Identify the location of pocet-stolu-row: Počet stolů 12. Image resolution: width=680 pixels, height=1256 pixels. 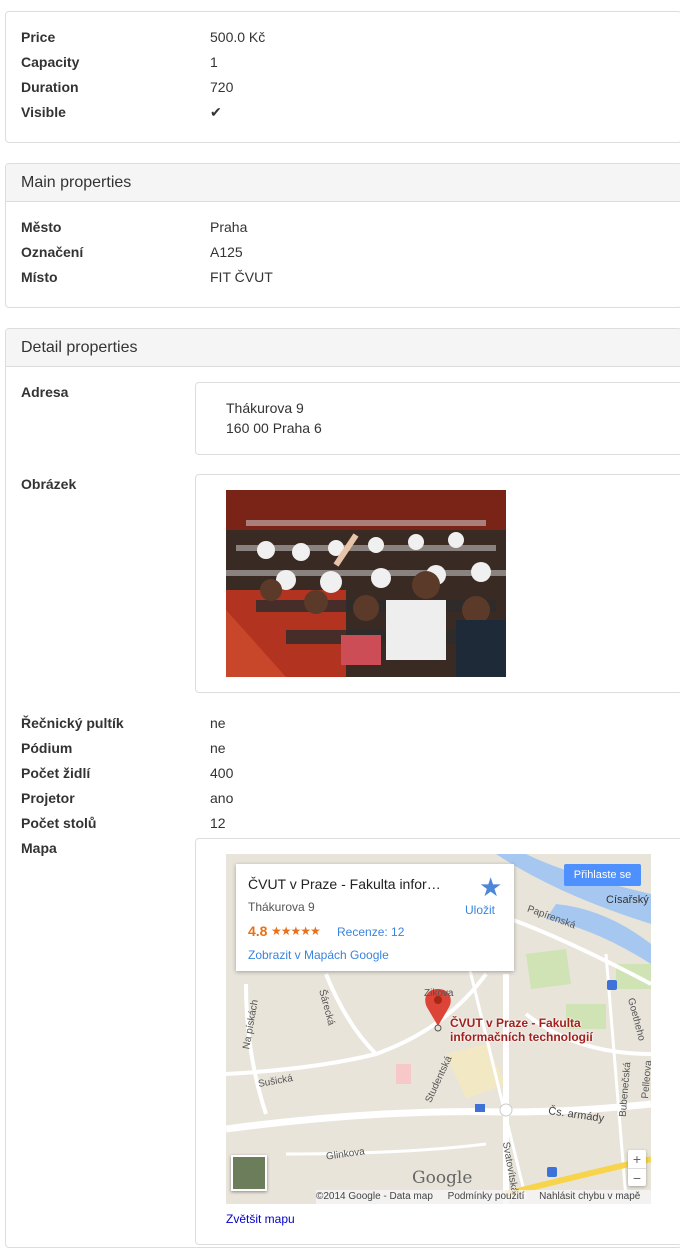
(221, 823).